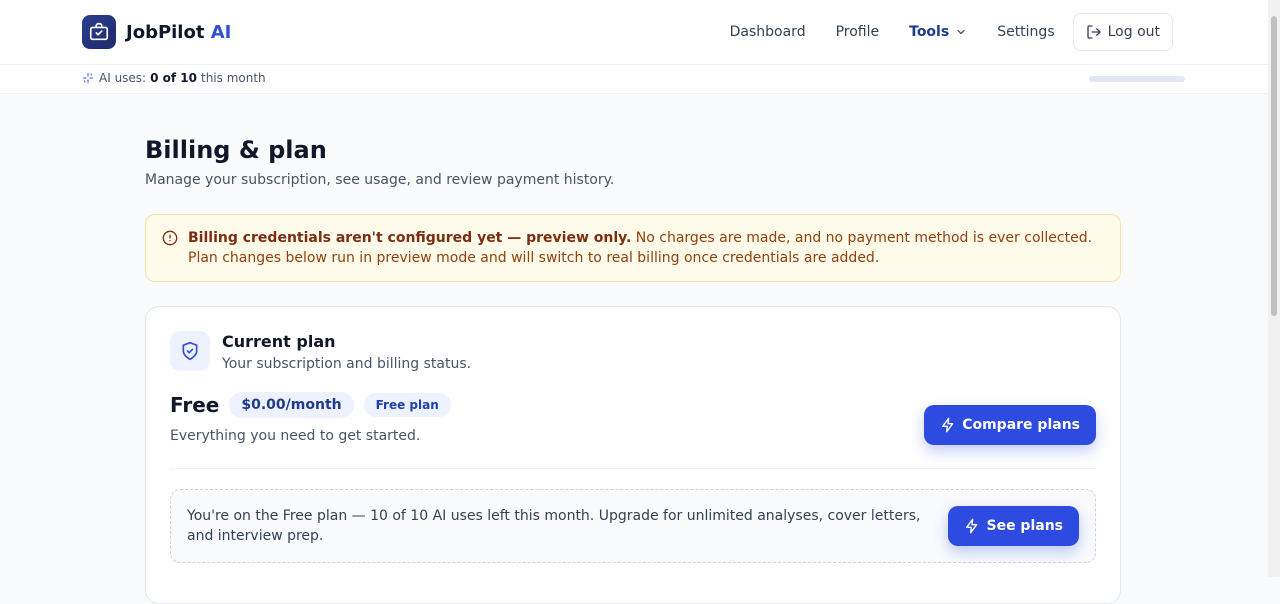 The width and height of the screenshot is (1280, 604). Describe the element at coordinates (634, 79) in the screenshot. I see `usage-strip: AI uses: 0 of 10 this month` at that location.